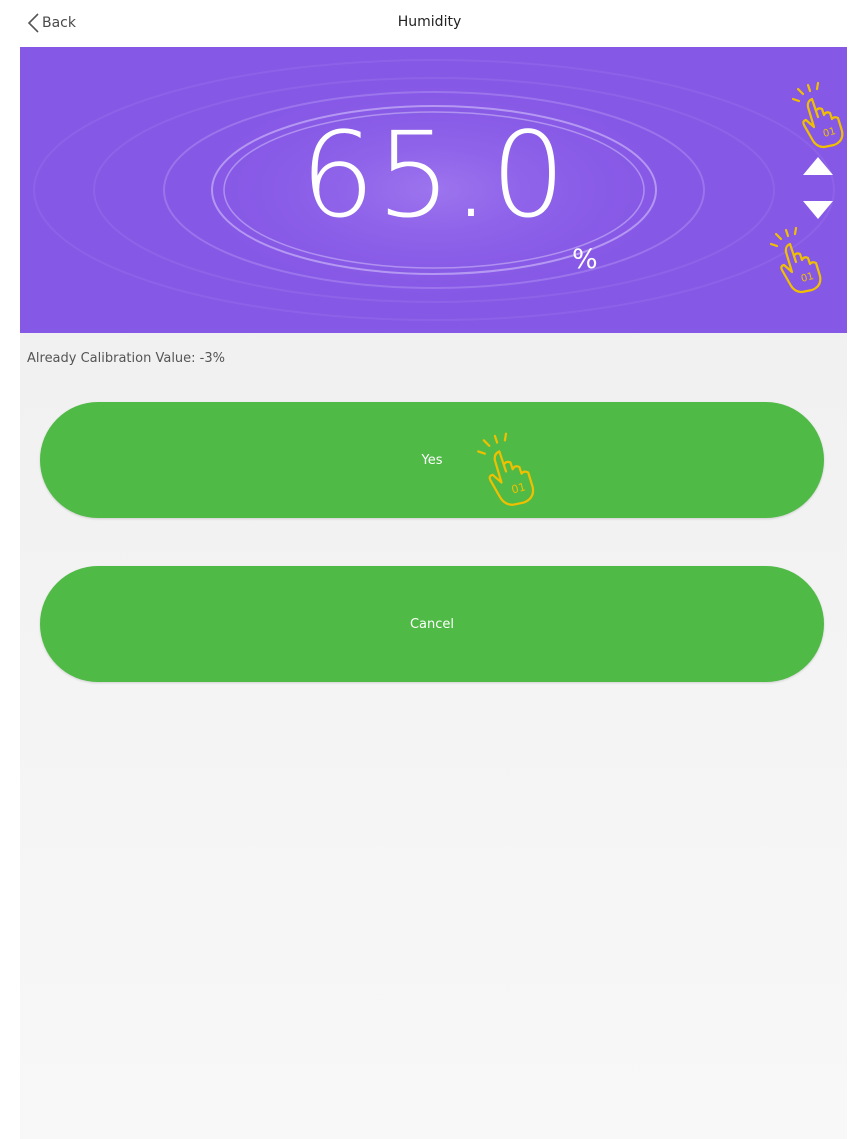 Image resolution: width=859 pixels, height=1139 pixels. Describe the element at coordinates (818, 210) in the screenshot. I see `triangle-down-icon` at that location.